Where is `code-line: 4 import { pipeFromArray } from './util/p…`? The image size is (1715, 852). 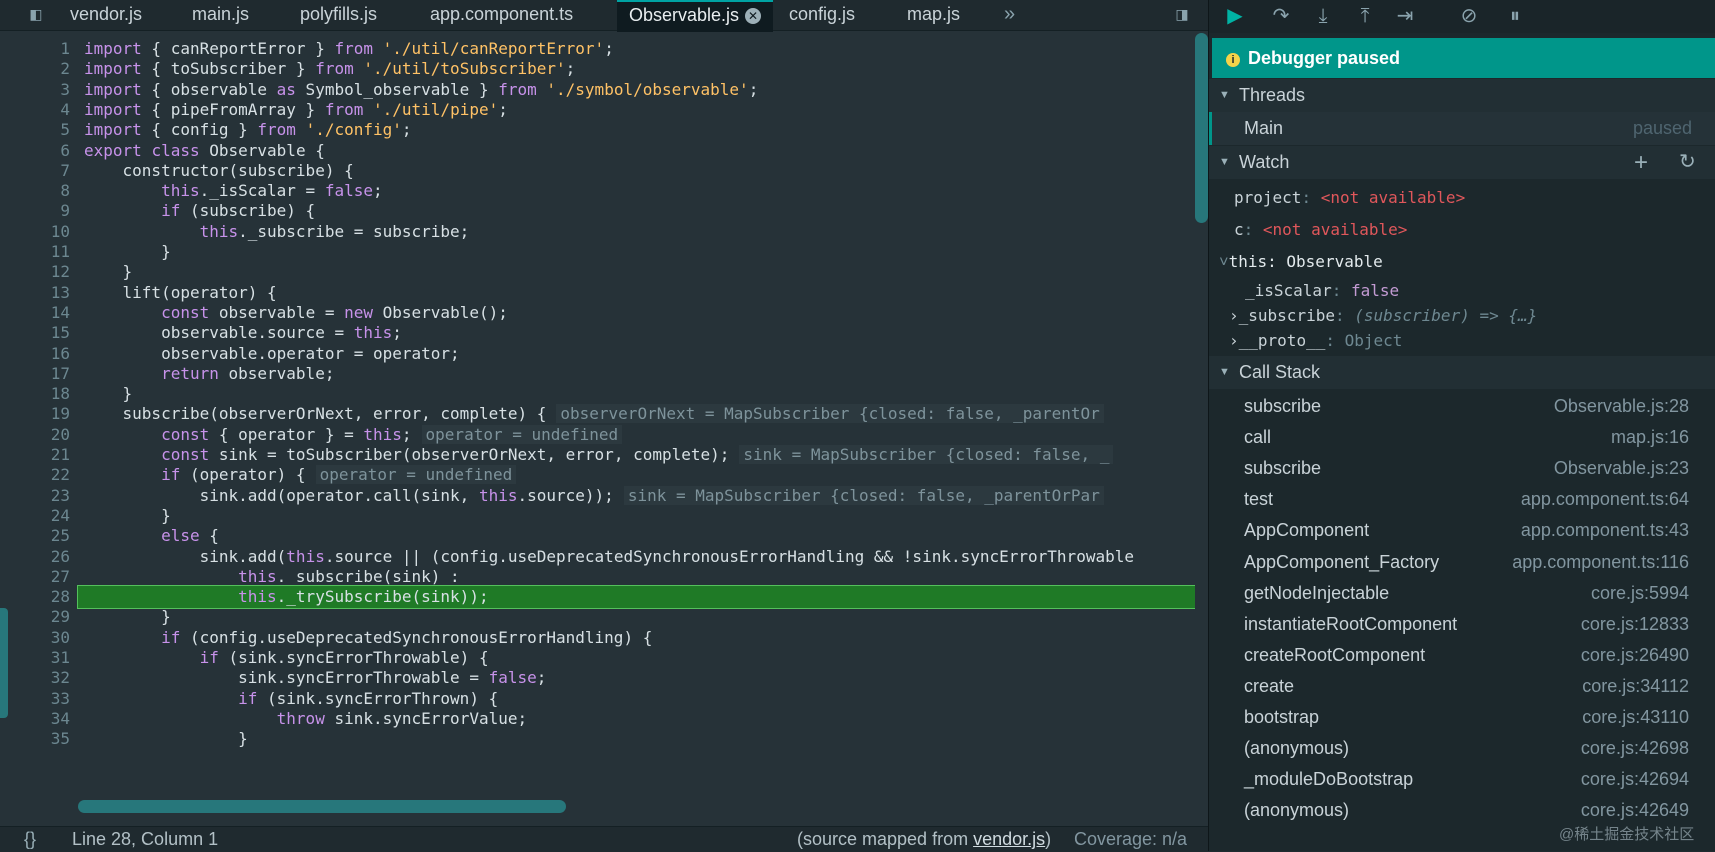 code-line: 4 import { pipeFromArray } from './util/p… is located at coordinates (597, 110).